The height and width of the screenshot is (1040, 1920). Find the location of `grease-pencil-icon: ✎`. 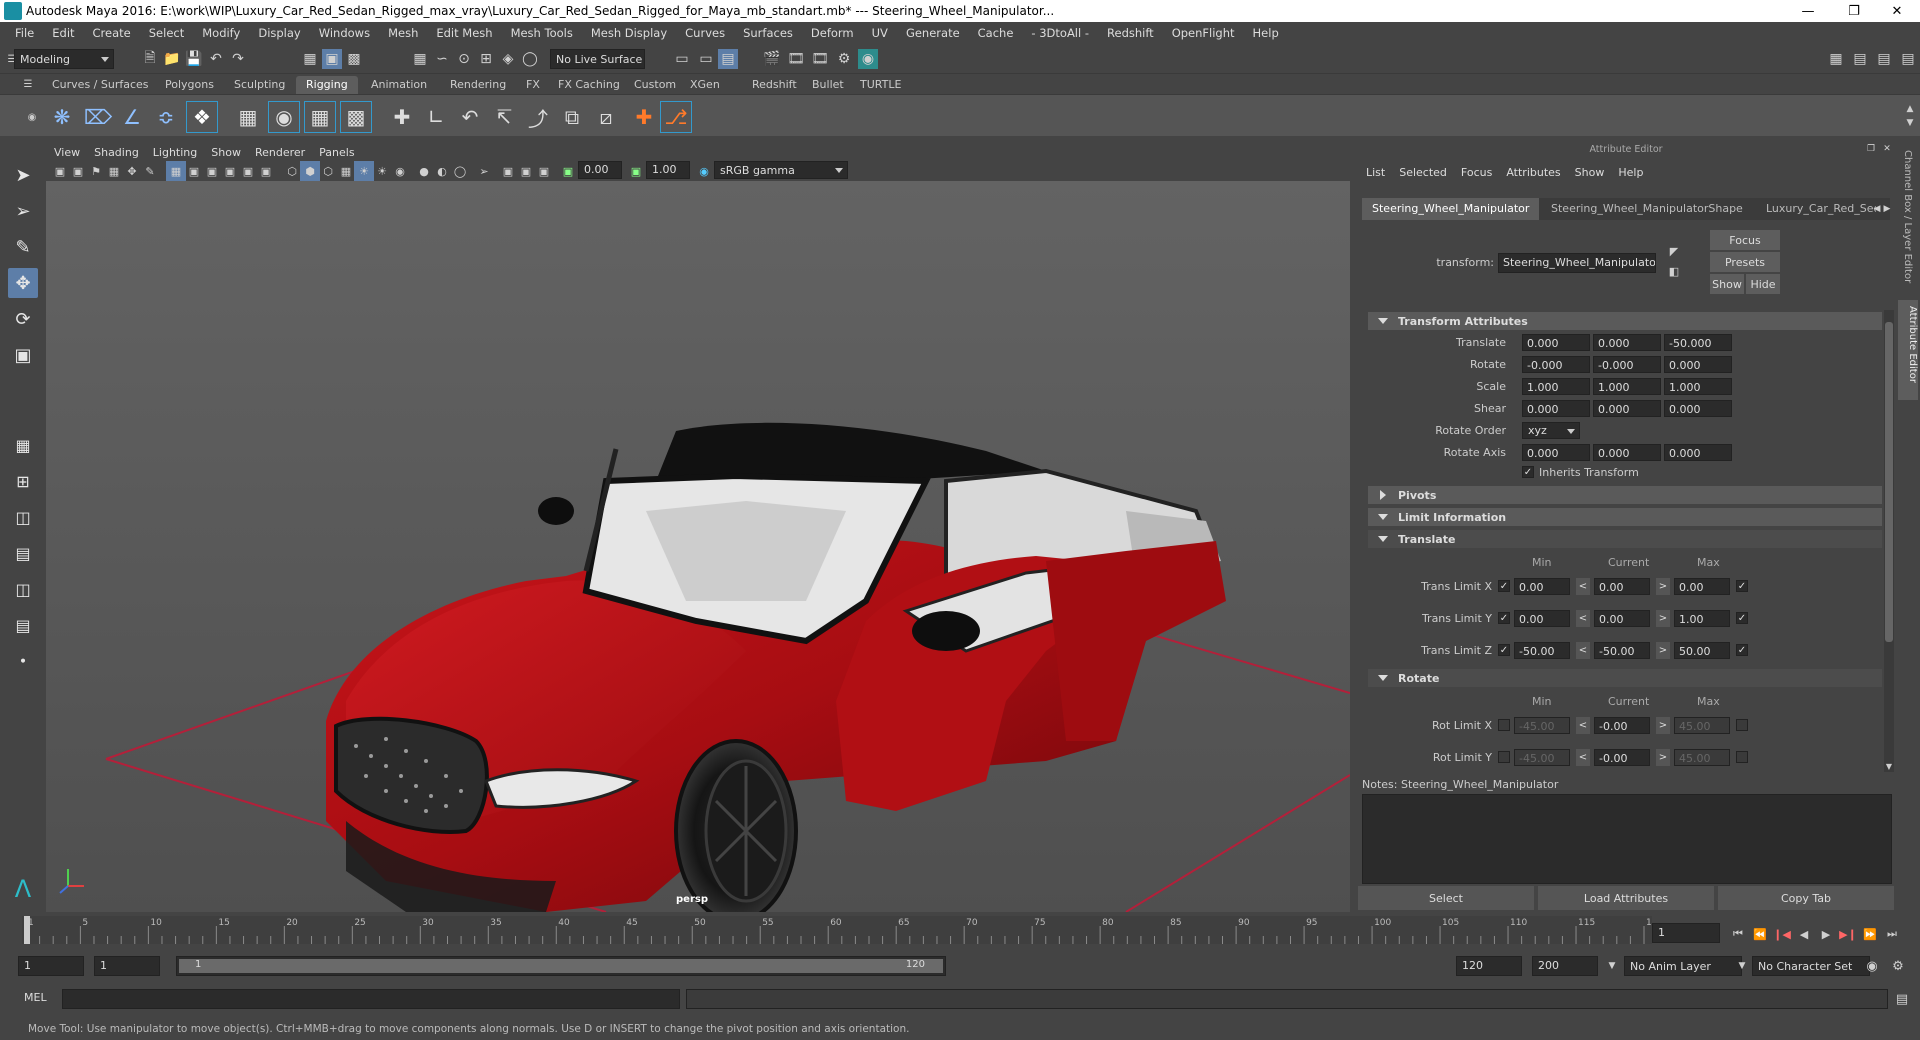

grease-pencil-icon: ✎ is located at coordinates (150, 171).